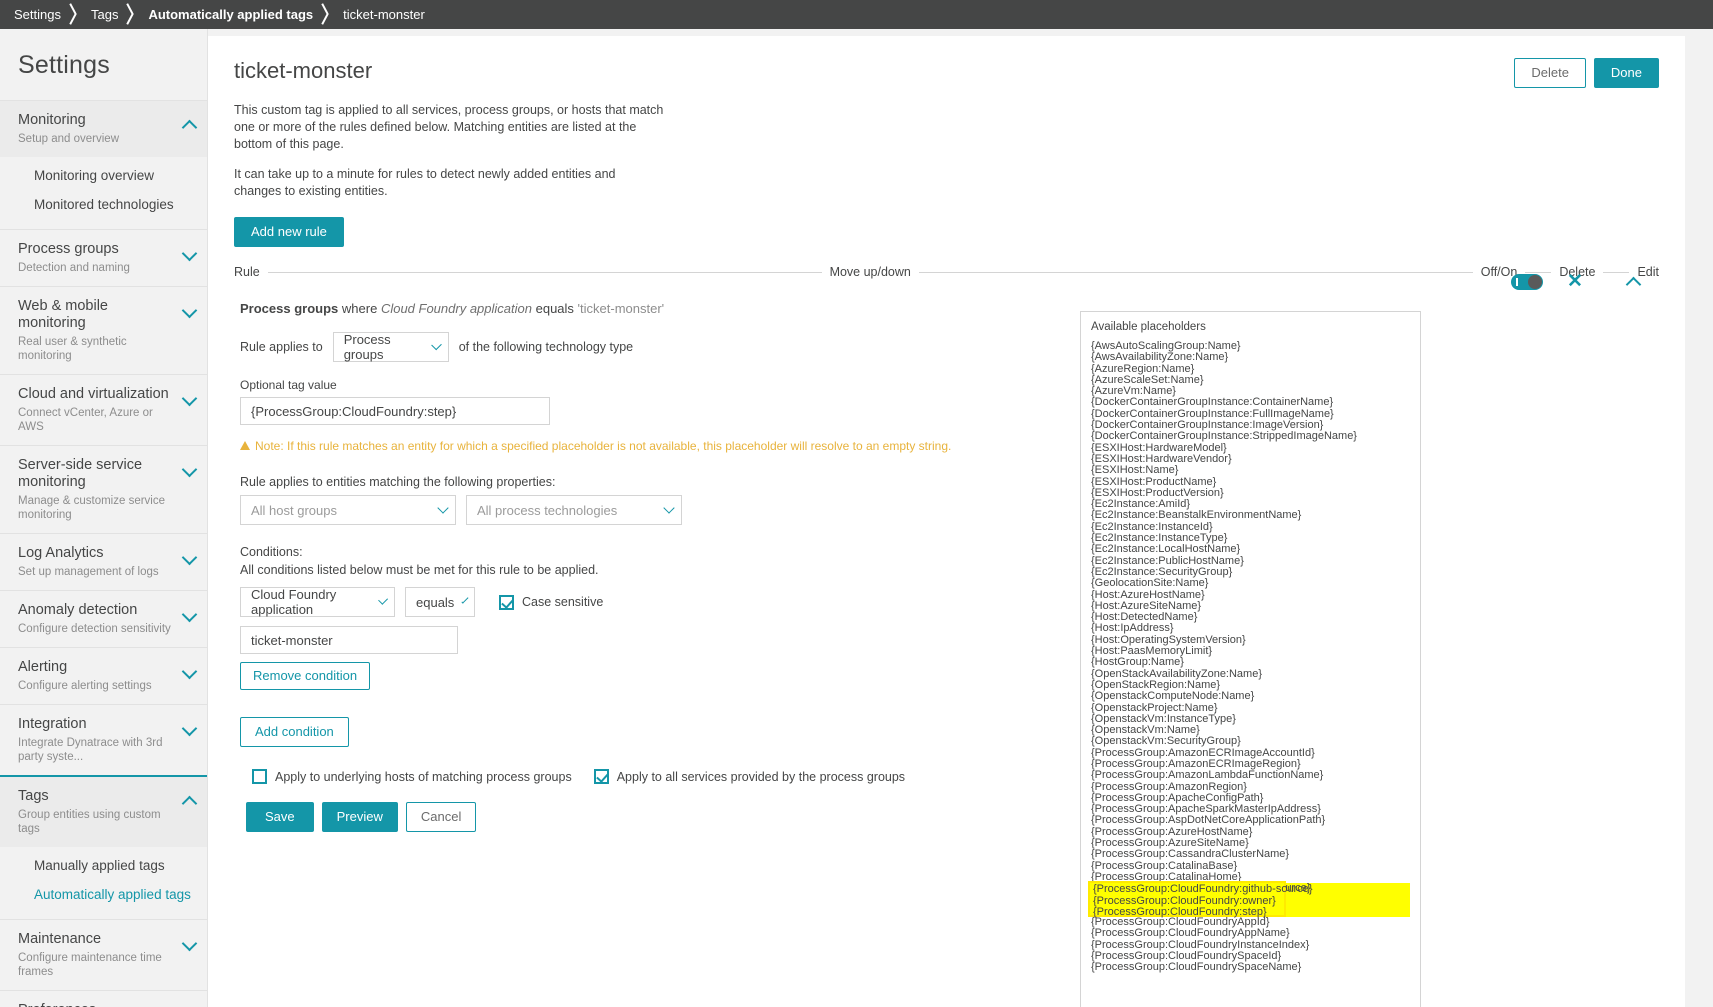  Describe the element at coordinates (280, 817) in the screenshot. I see `save-button: Save` at that location.